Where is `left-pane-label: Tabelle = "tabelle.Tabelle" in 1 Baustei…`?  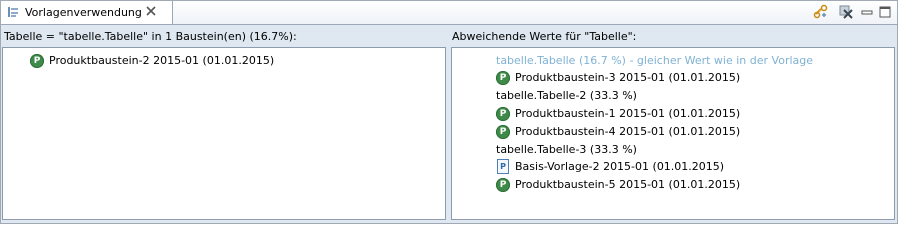
left-pane-label: Tabelle = "tabelle.Tabelle" in 1 Baustei… is located at coordinates (150, 36).